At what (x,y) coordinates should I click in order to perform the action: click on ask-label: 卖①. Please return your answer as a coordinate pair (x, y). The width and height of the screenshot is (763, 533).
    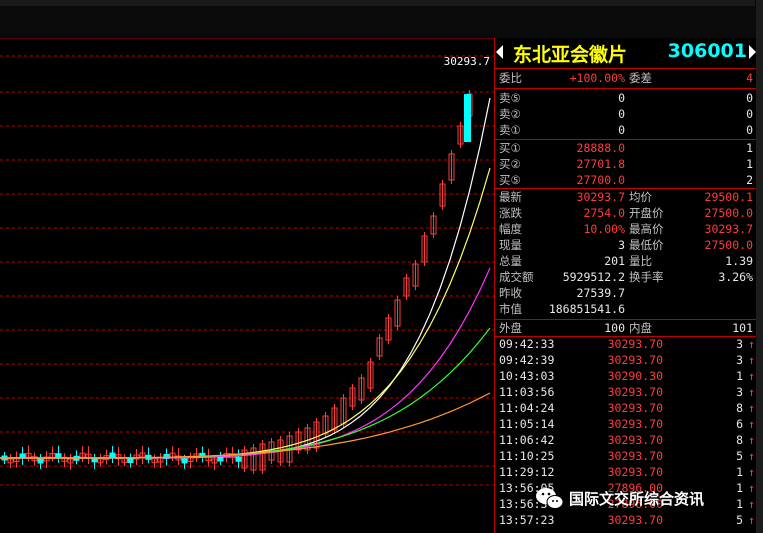
    Looking at the image, I should click on (510, 130).